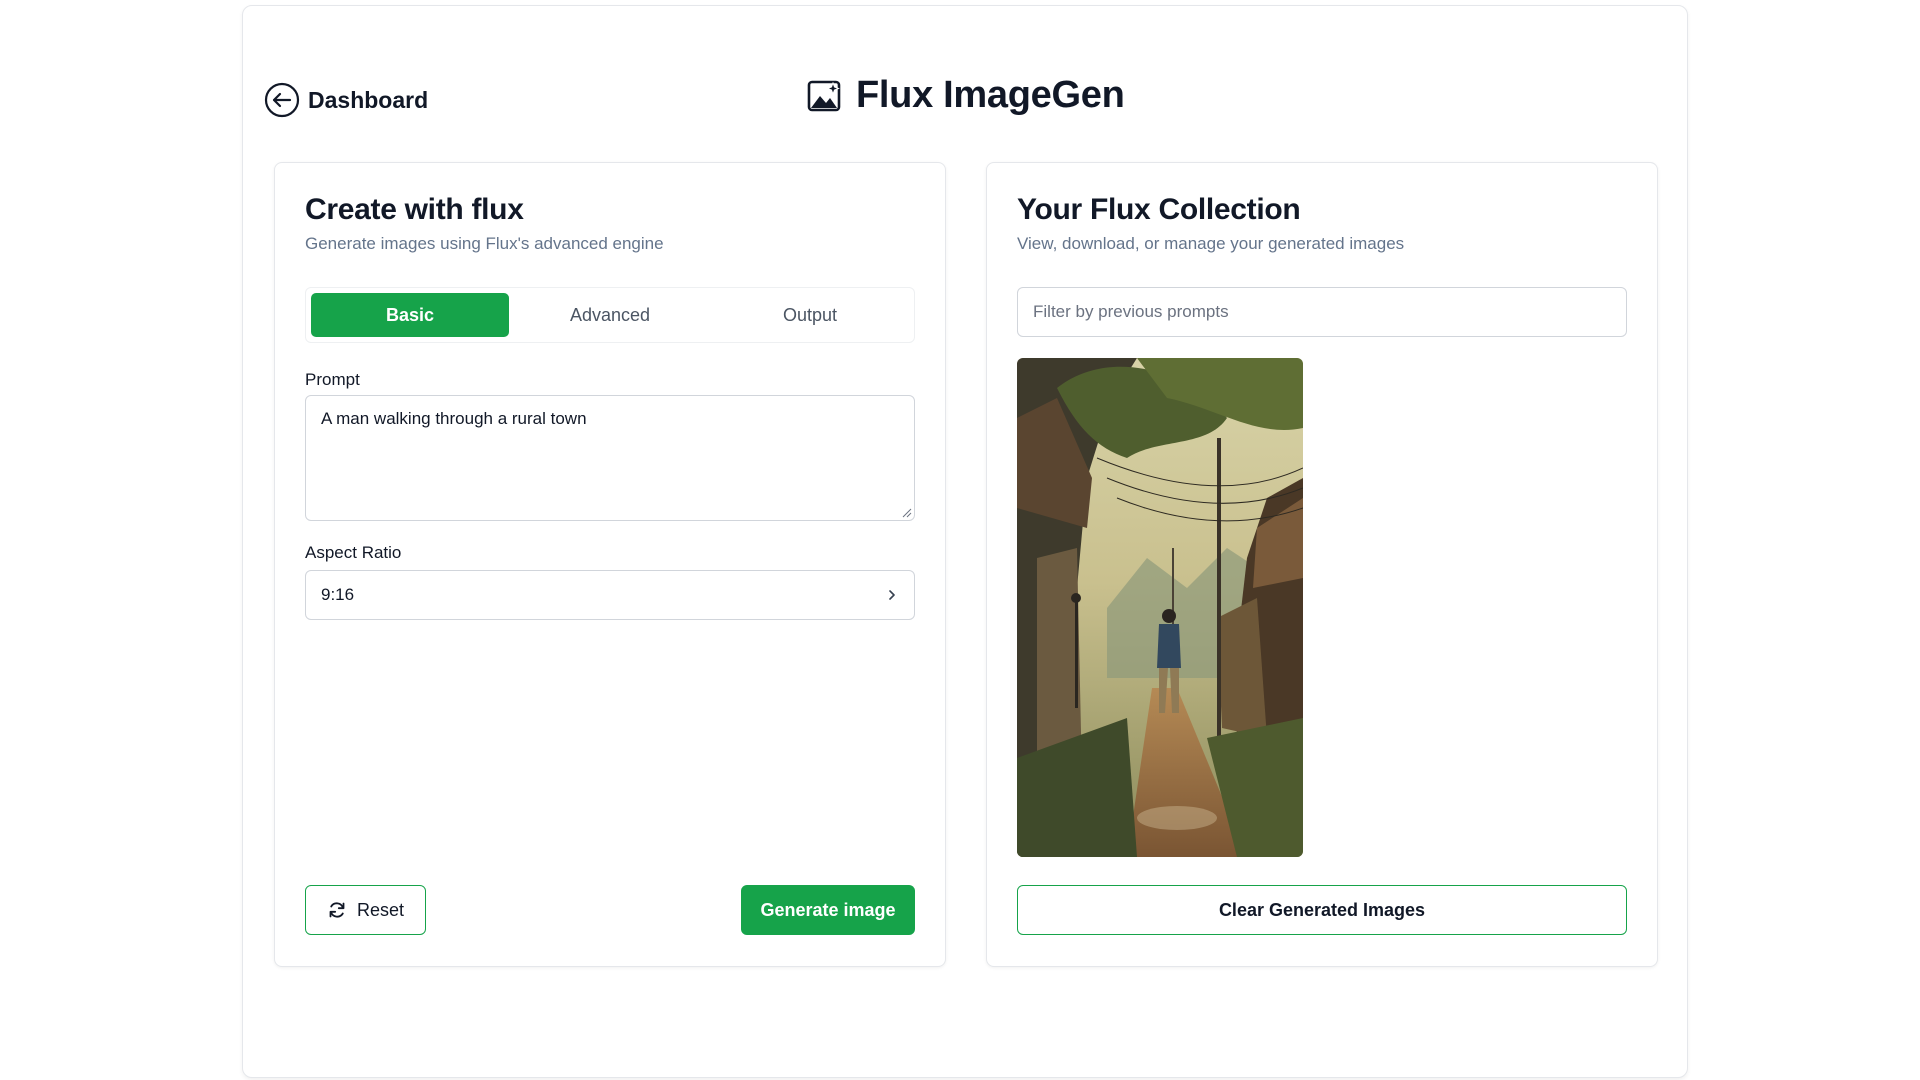 The image size is (1920, 1080). Describe the element at coordinates (892, 595) in the screenshot. I see `chevron-right-icon` at that location.